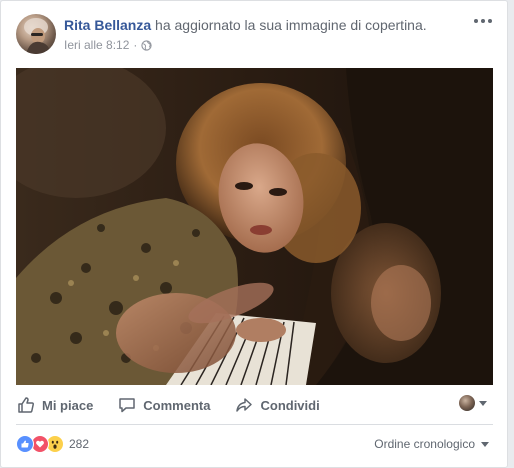 This screenshot has height=468, width=514. I want to click on post-meta: Ieri alle 8:12 ·, so click(108, 45).